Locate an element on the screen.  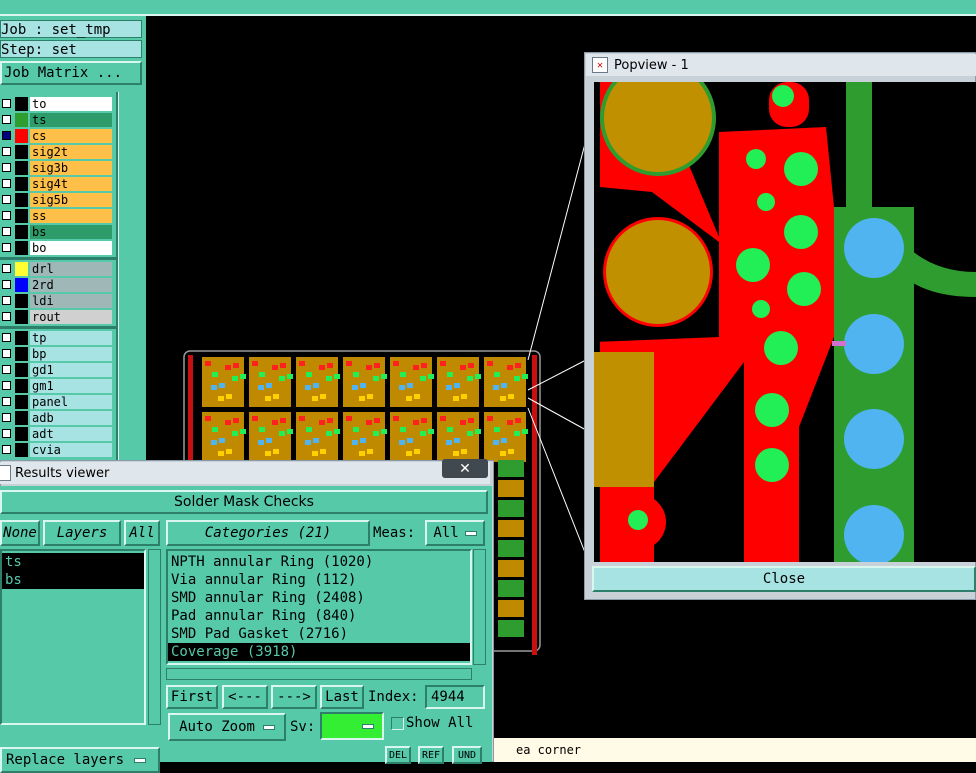
layer-row: drl is located at coordinates (58, 268).